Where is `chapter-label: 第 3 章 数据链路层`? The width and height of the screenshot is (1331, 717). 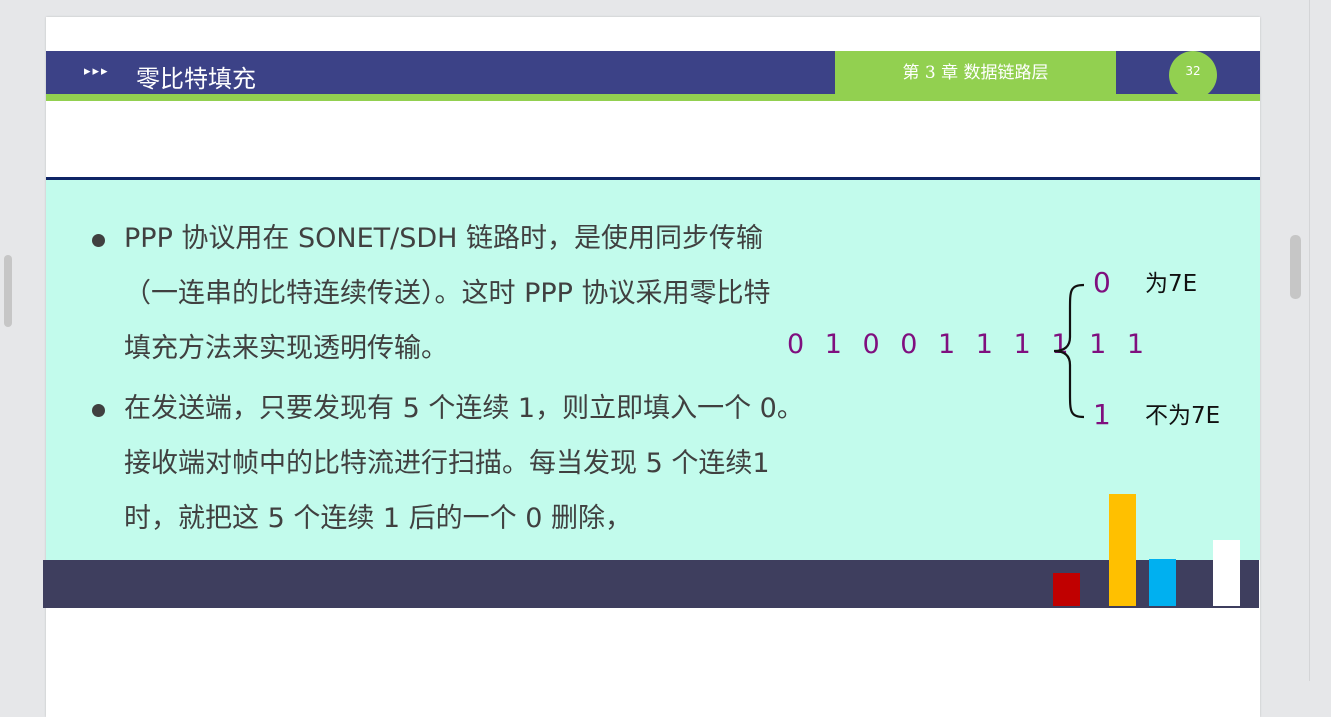
chapter-label: 第 3 章 数据链路层 is located at coordinates (975, 76).